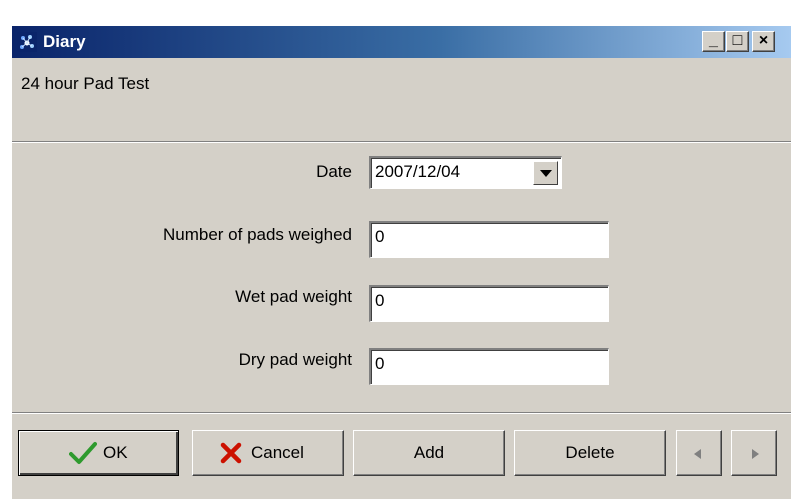 The width and height of the screenshot is (791, 499). Describe the element at coordinates (380, 236) in the screenshot. I see `pads-value: 0` at that location.